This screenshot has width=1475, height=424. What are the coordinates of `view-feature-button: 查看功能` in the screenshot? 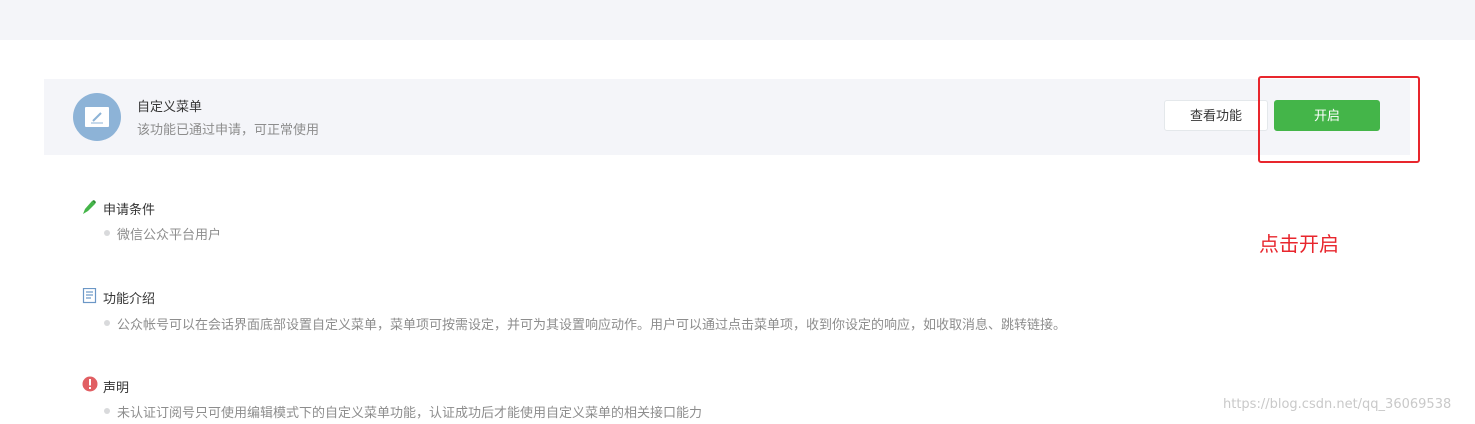 It's located at (1216, 115).